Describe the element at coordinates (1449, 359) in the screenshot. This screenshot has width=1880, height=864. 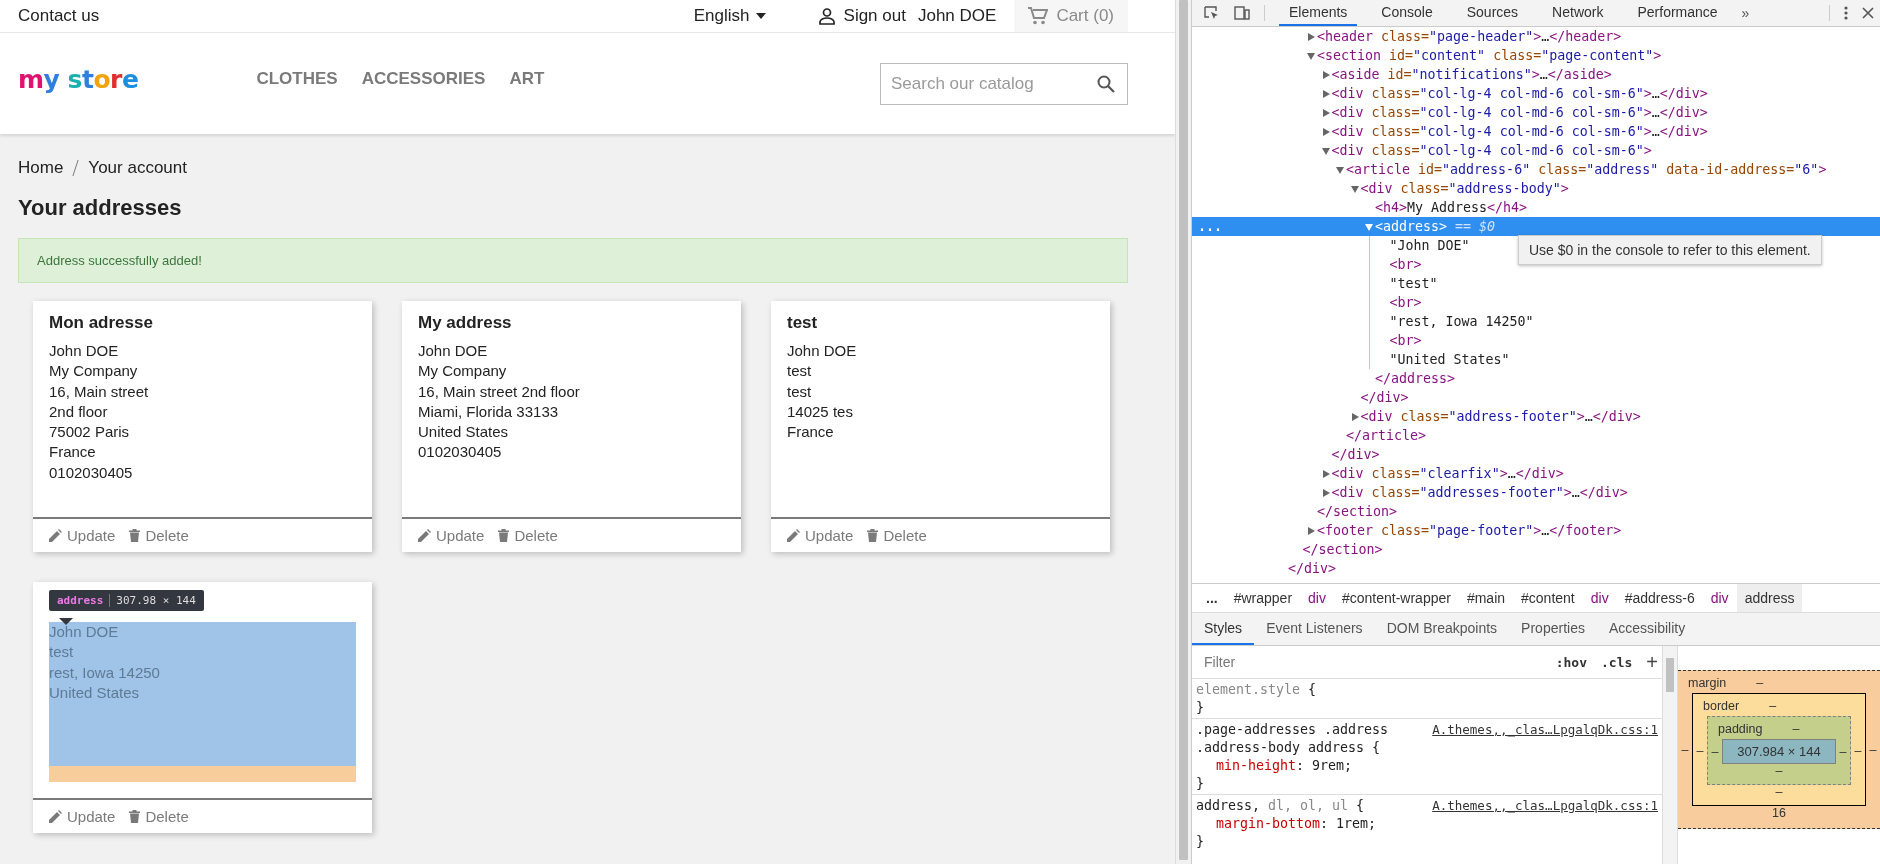
I see `dom-node-line: "United States"` at that location.